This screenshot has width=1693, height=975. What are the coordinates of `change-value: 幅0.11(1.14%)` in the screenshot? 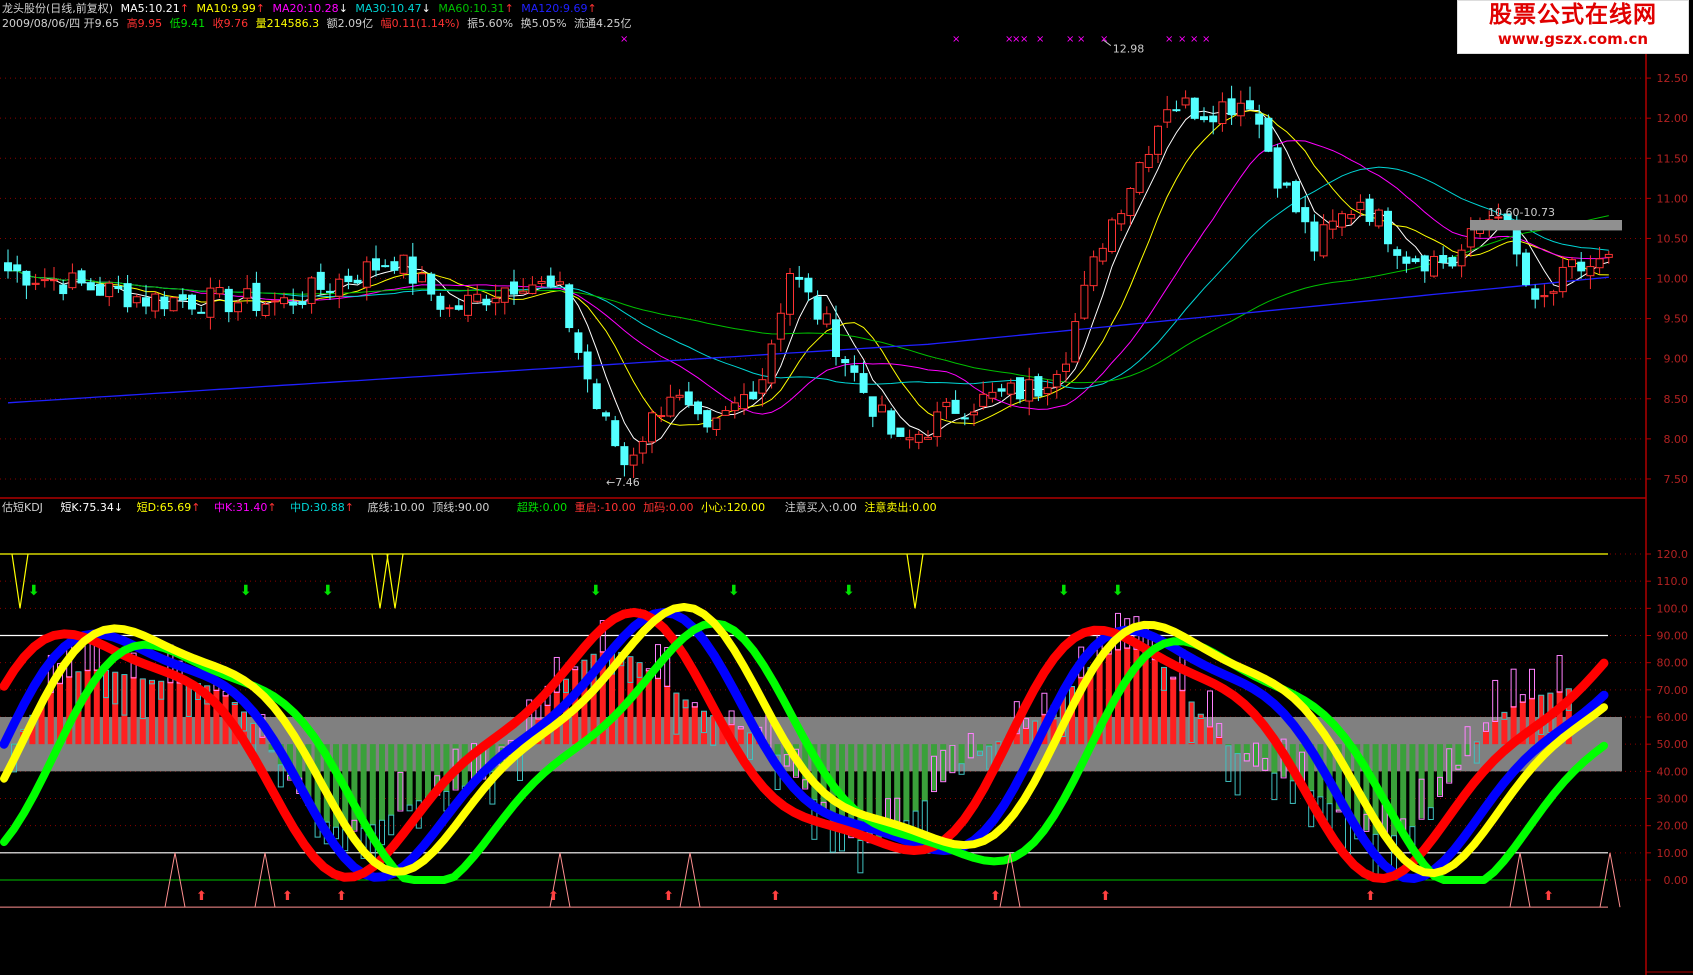 It's located at (420, 23).